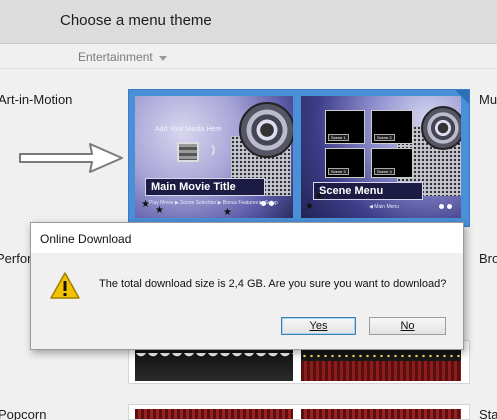  Describe the element at coordinates (299, 412) in the screenshot. I see `theme-popcorn` at that location.